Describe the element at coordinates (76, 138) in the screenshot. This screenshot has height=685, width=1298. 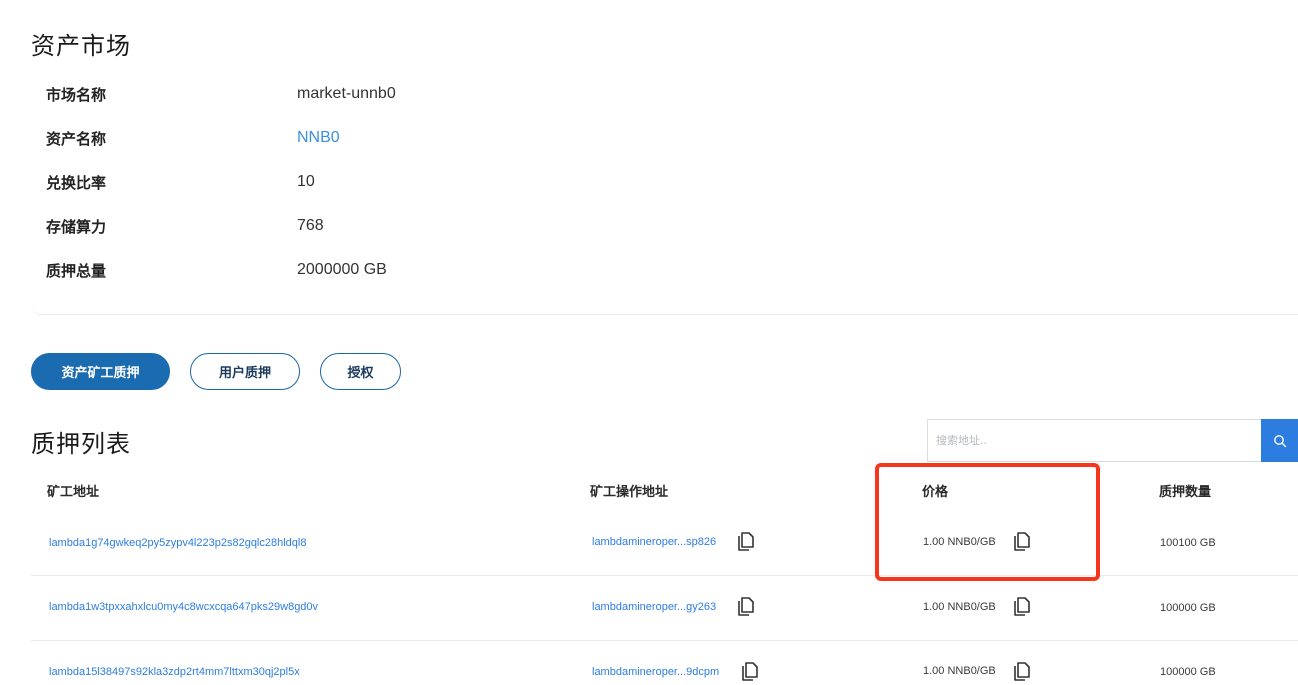
I see `field-label: 资产名称` at that location.